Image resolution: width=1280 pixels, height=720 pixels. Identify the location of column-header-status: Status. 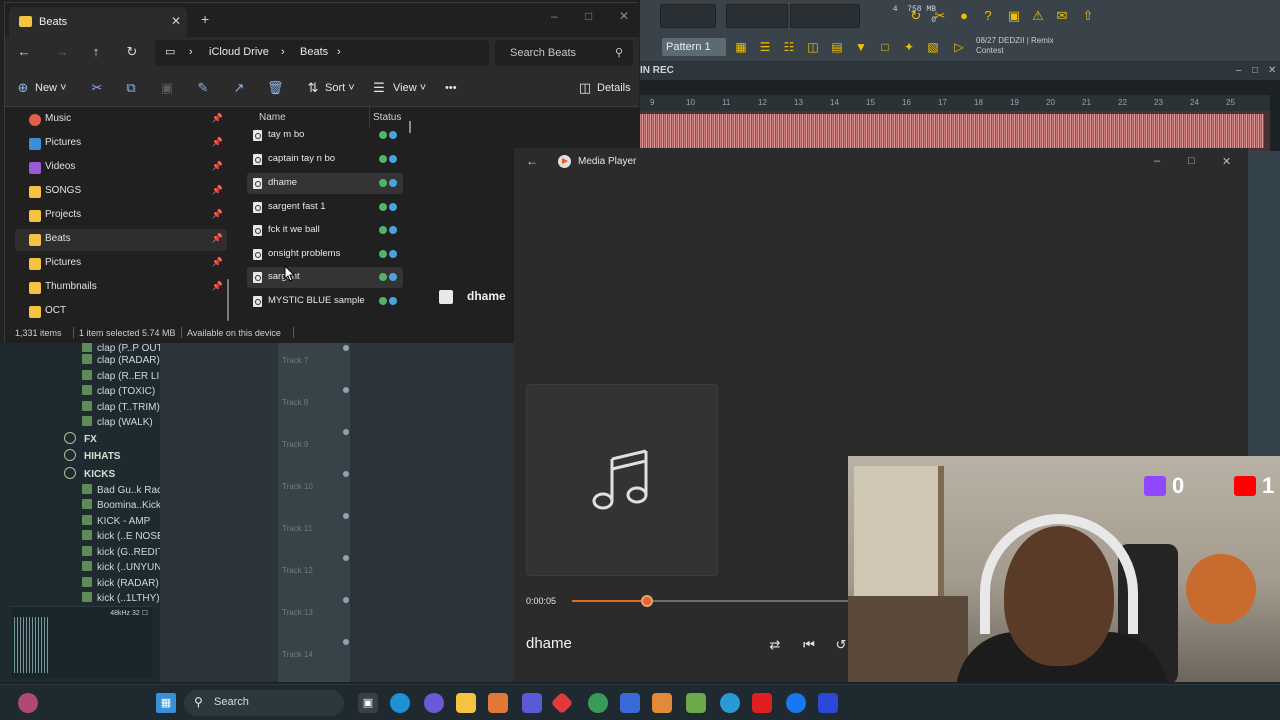
(387, 117).